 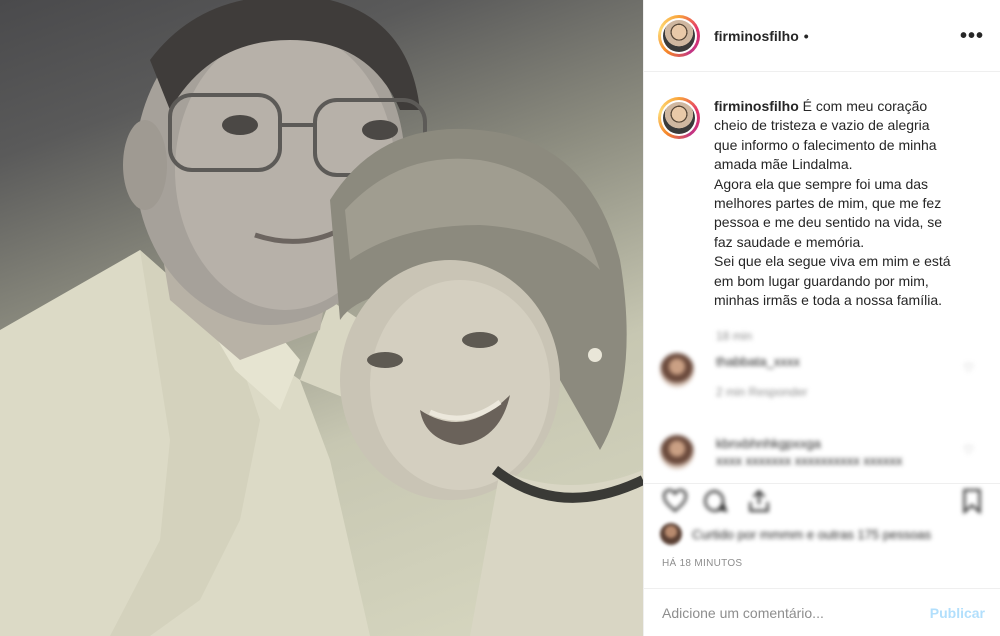 I want to click on comment-username: thabbata_xxxx, so click(x=761, y=361).